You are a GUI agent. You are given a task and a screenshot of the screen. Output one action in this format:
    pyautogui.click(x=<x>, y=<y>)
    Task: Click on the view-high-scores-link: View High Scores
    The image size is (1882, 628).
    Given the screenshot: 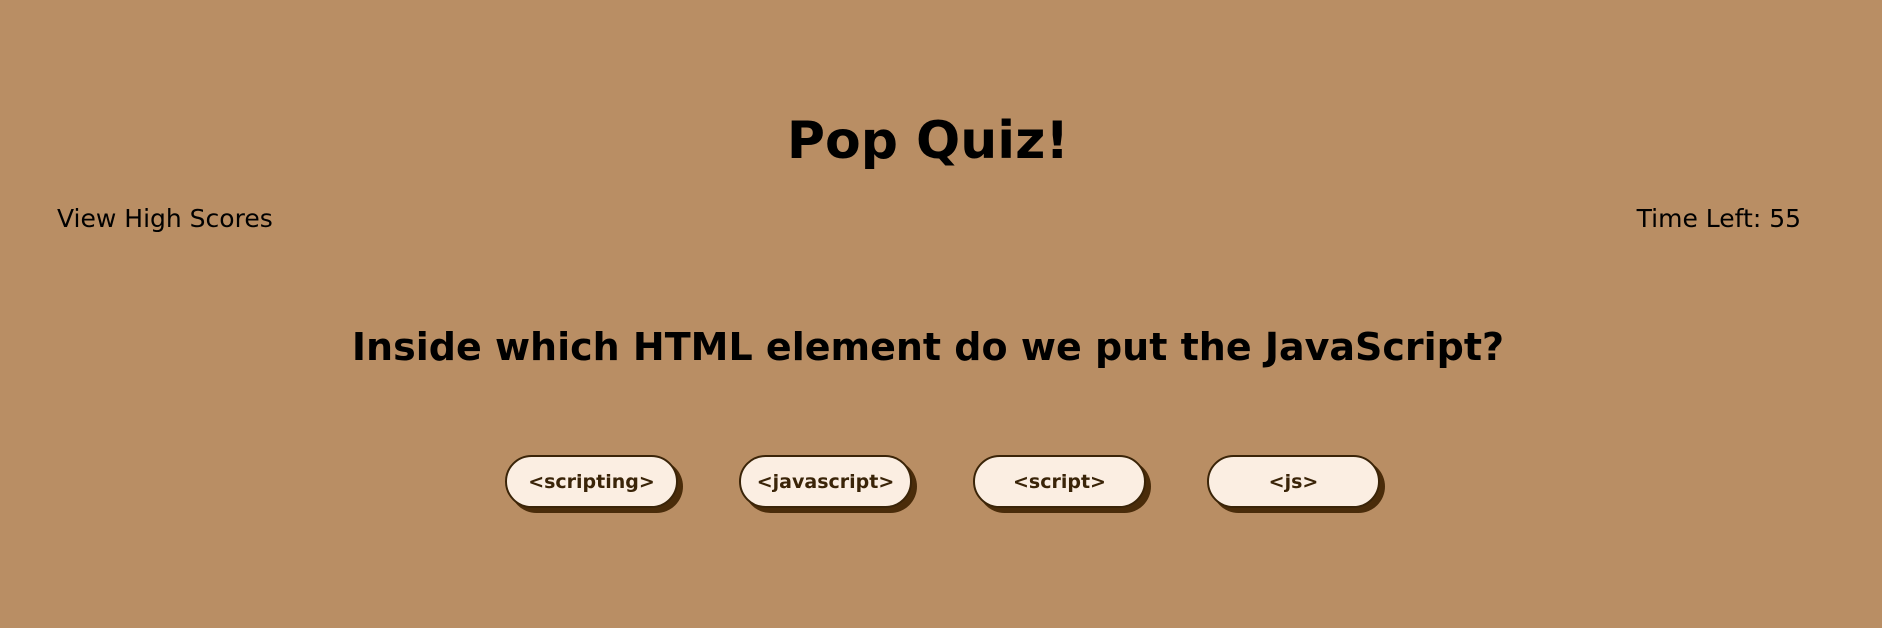 What is the action you would take?
    pyautogui.click(x=165, y=219)
    